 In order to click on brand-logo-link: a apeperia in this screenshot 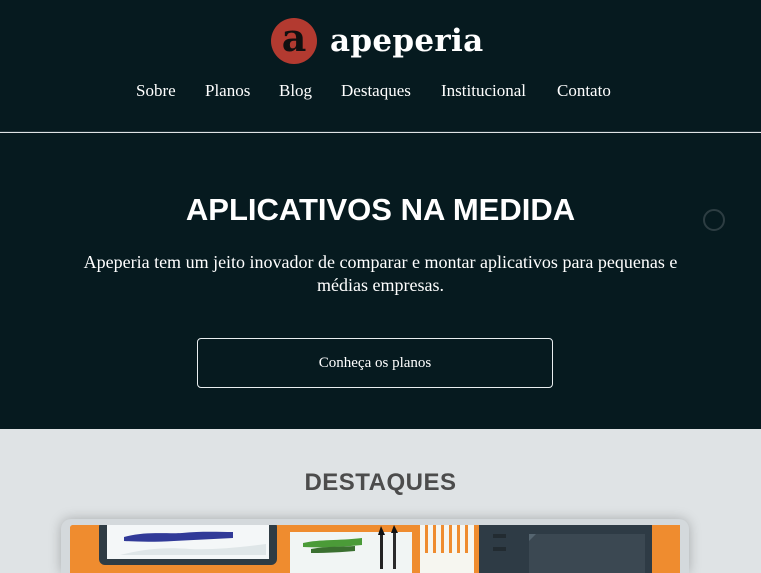, I will do `click(377, 41)`.